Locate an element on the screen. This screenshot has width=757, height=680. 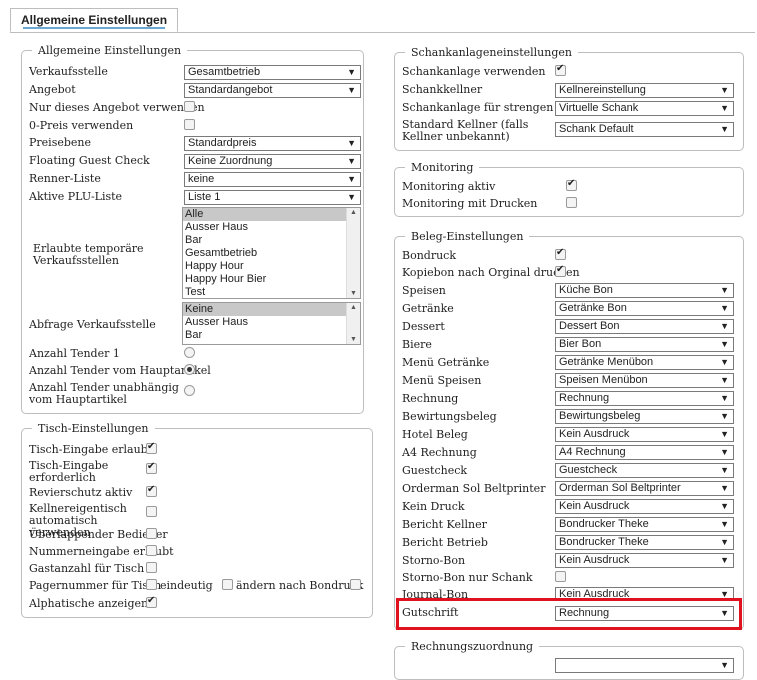
list-item: Alle is located at coordinates (271, 214).